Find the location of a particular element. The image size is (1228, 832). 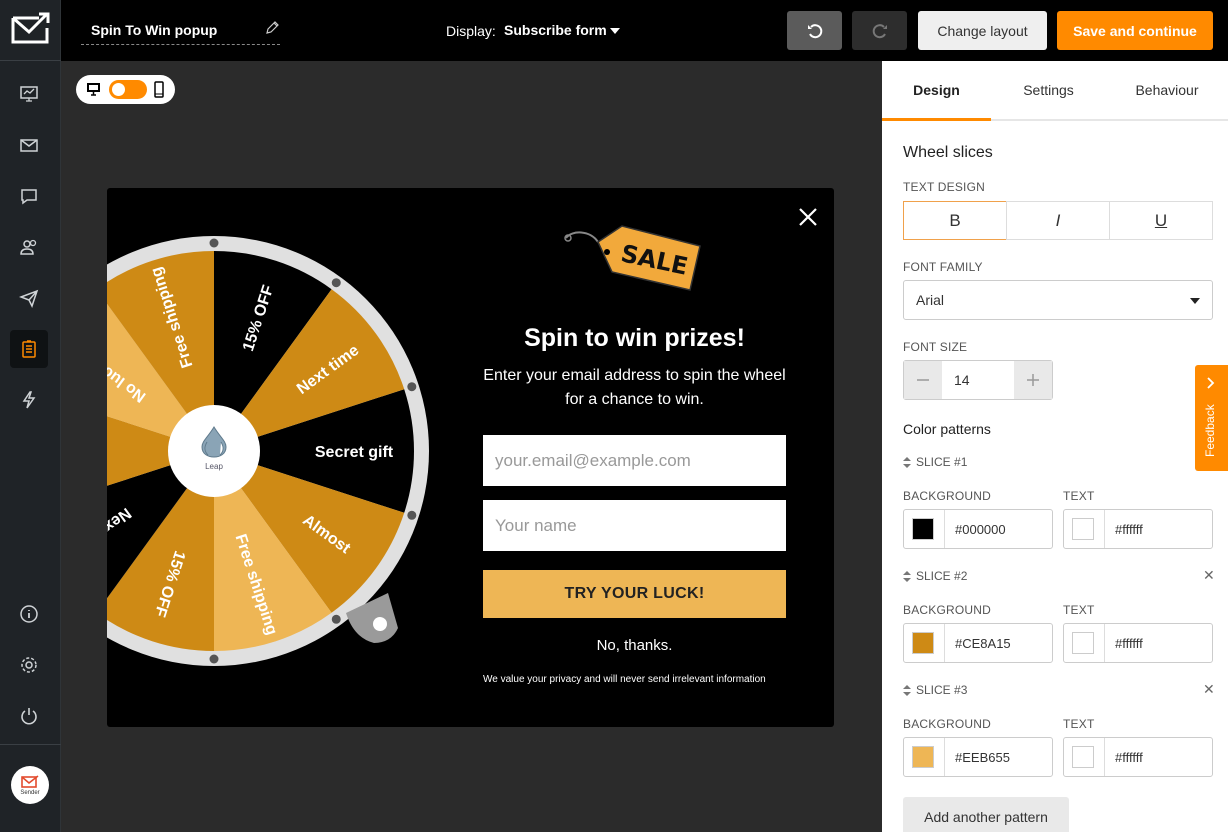

decrement-button is located at coordinates (923, 380).